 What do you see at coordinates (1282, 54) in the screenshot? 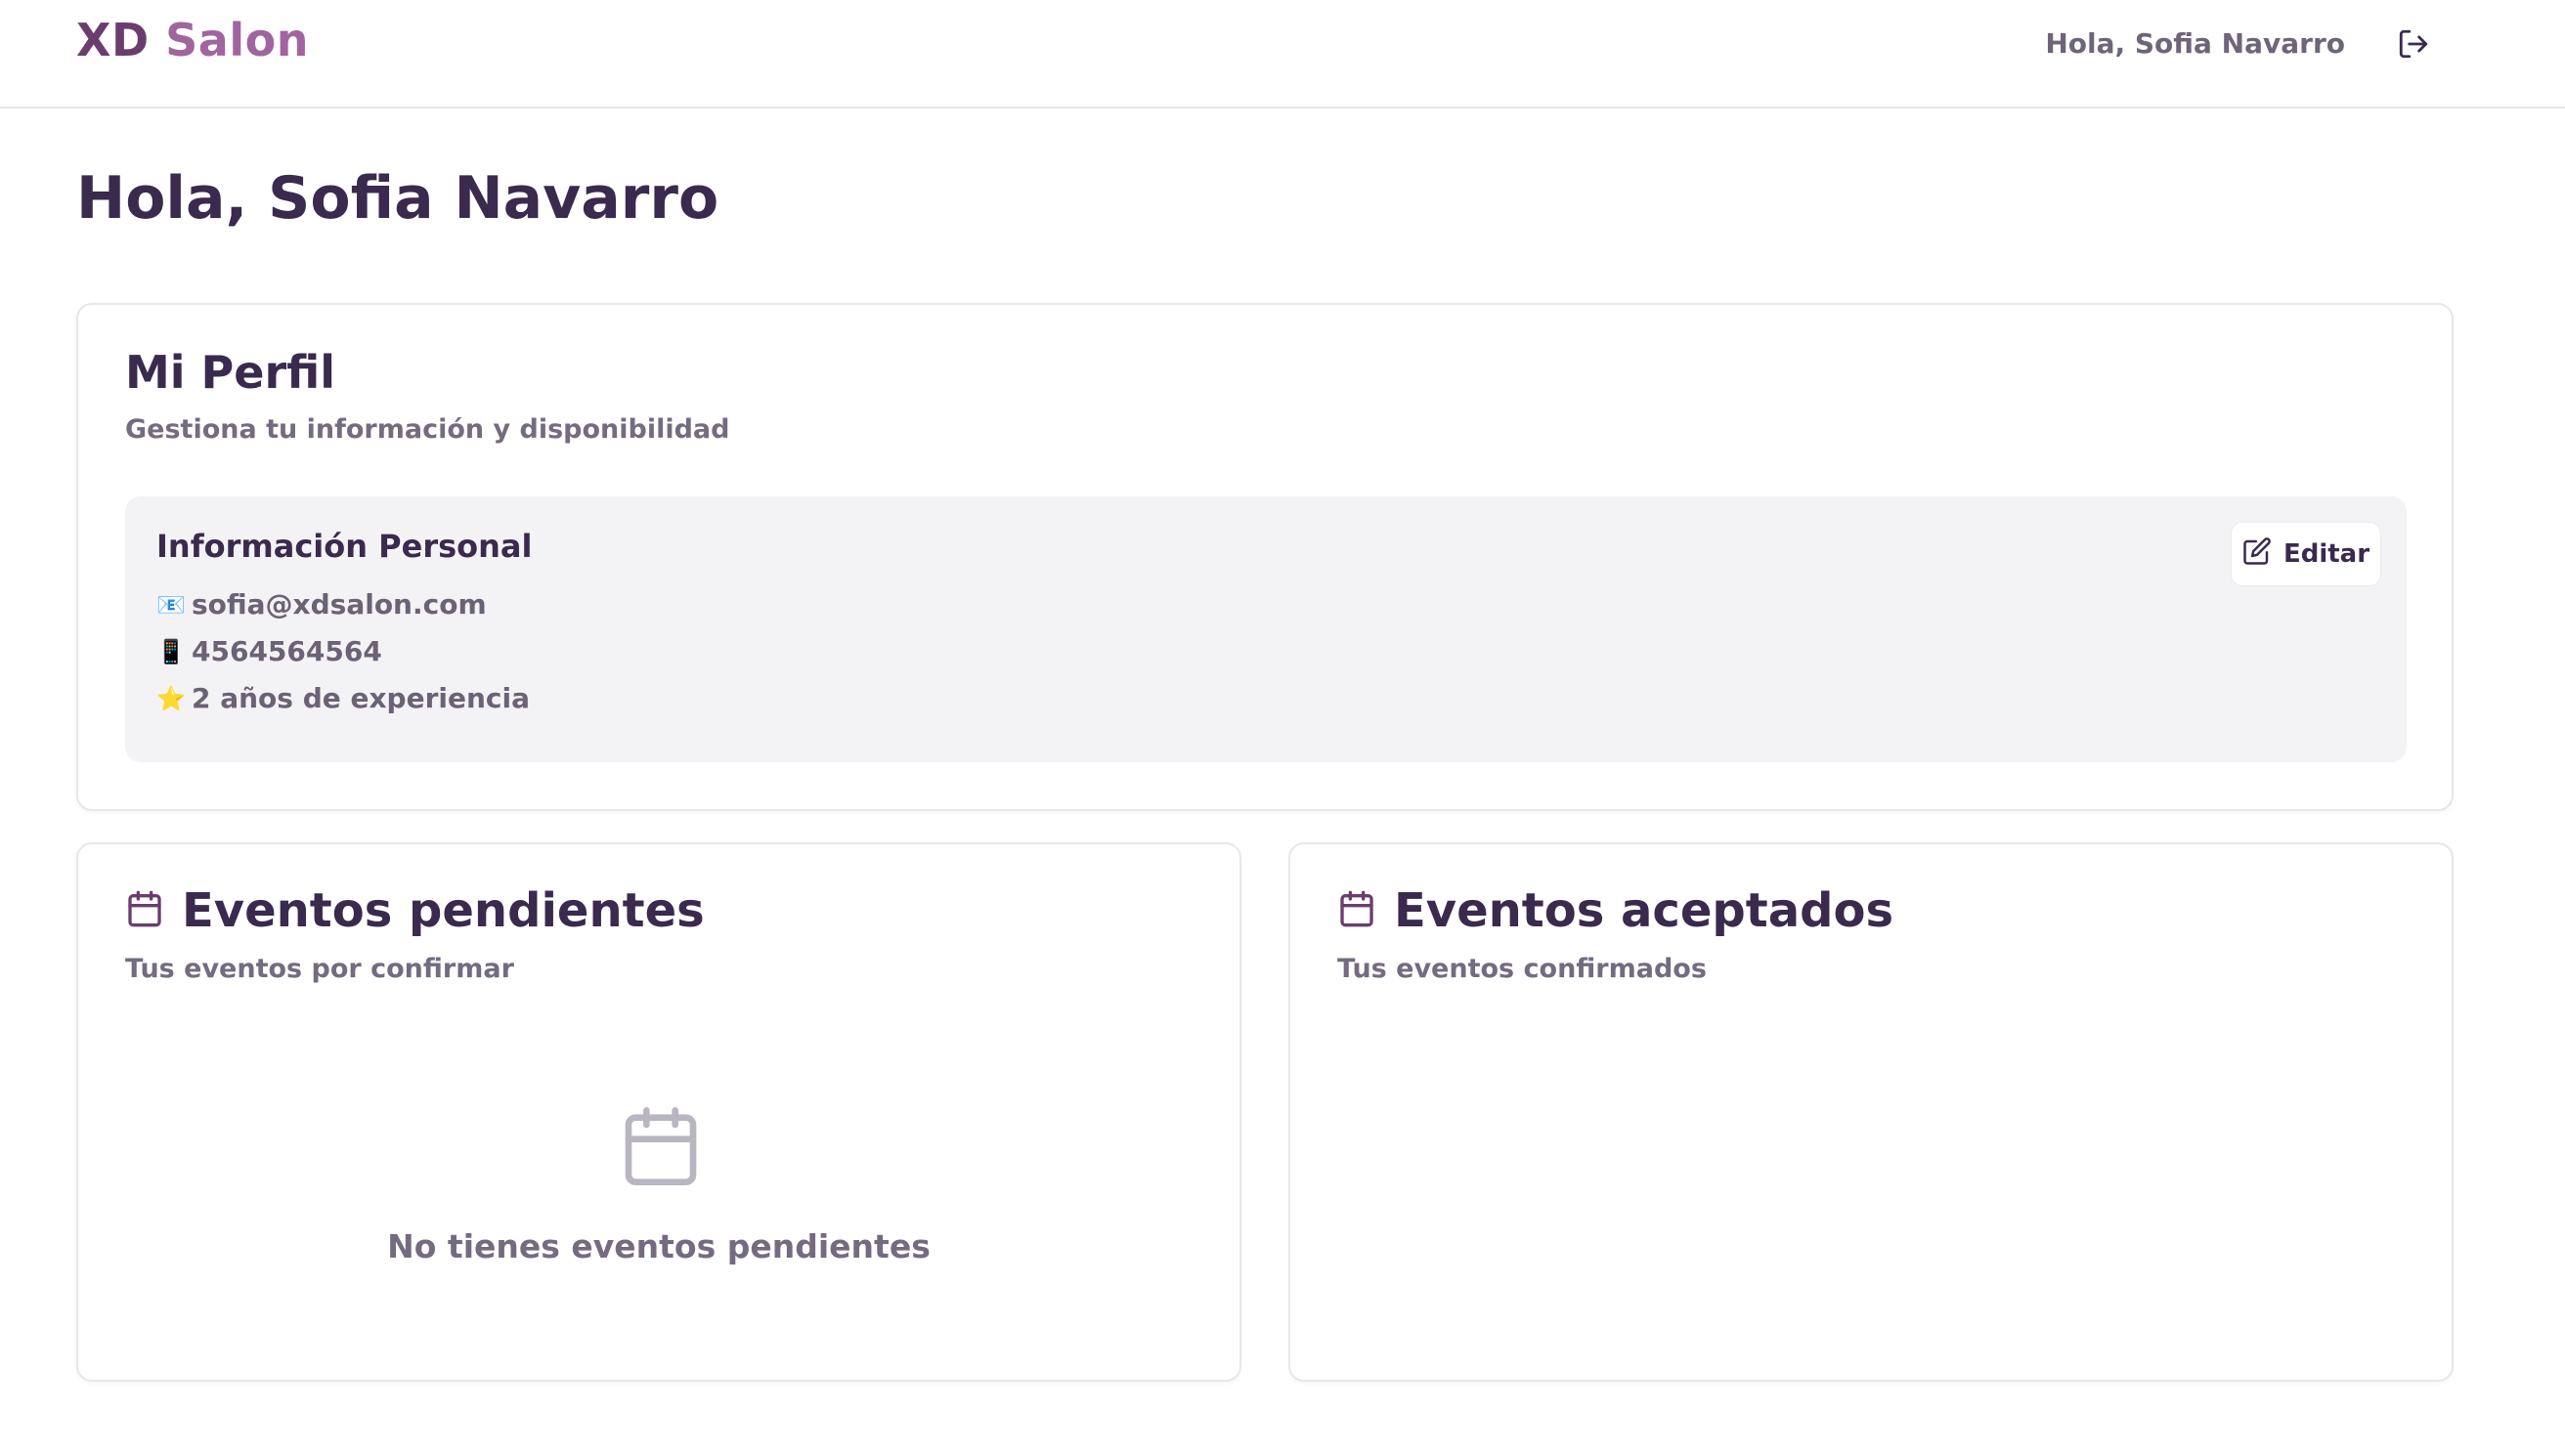
I see `top-navbar: XD Salon Hola, Sofia Navarro` at bounding box center [1282, 54].